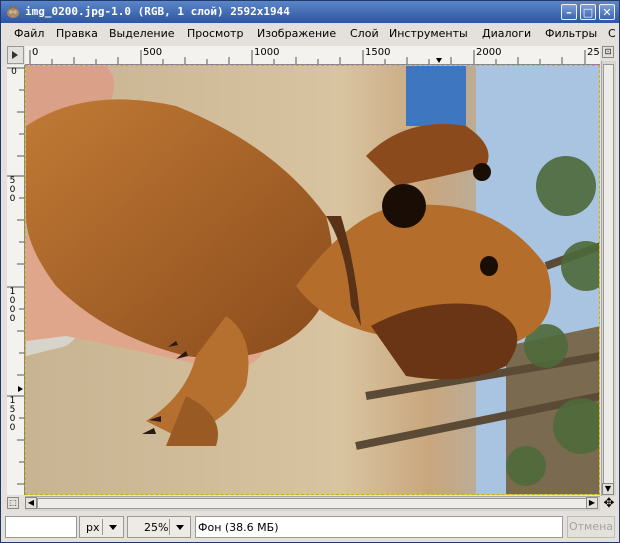  I want to click on vertical-ruler: 0 500 1000 1500, so click(16, 280).